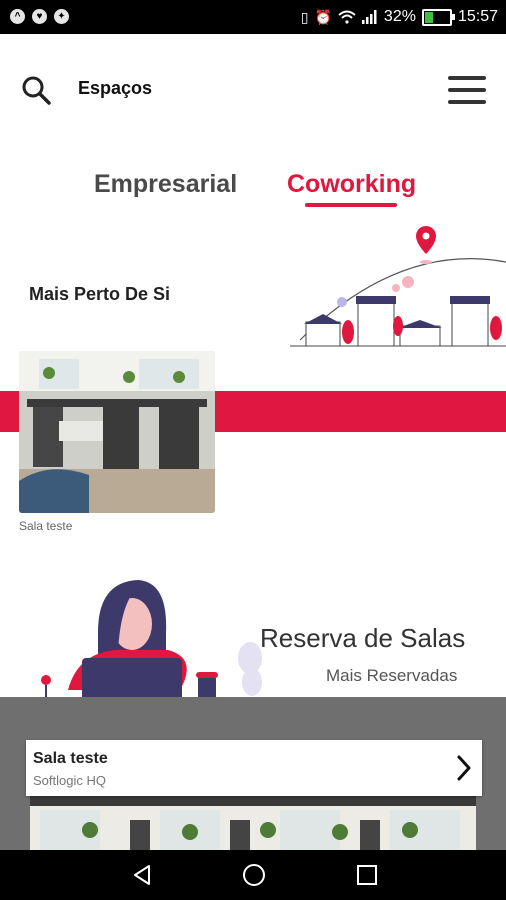  What do you see at coordinates (304, 16) in the screenshot?
I see `vibrate-icon: ▯` at bounding box center [304, 16].